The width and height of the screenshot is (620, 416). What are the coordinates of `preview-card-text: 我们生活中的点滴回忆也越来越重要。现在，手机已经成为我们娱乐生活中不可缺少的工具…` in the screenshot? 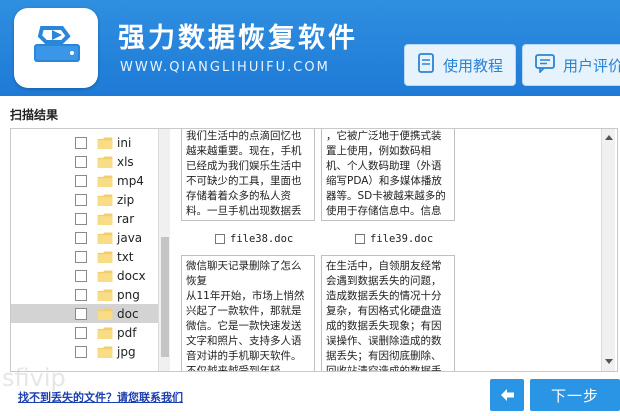 It's located at (244, 173).